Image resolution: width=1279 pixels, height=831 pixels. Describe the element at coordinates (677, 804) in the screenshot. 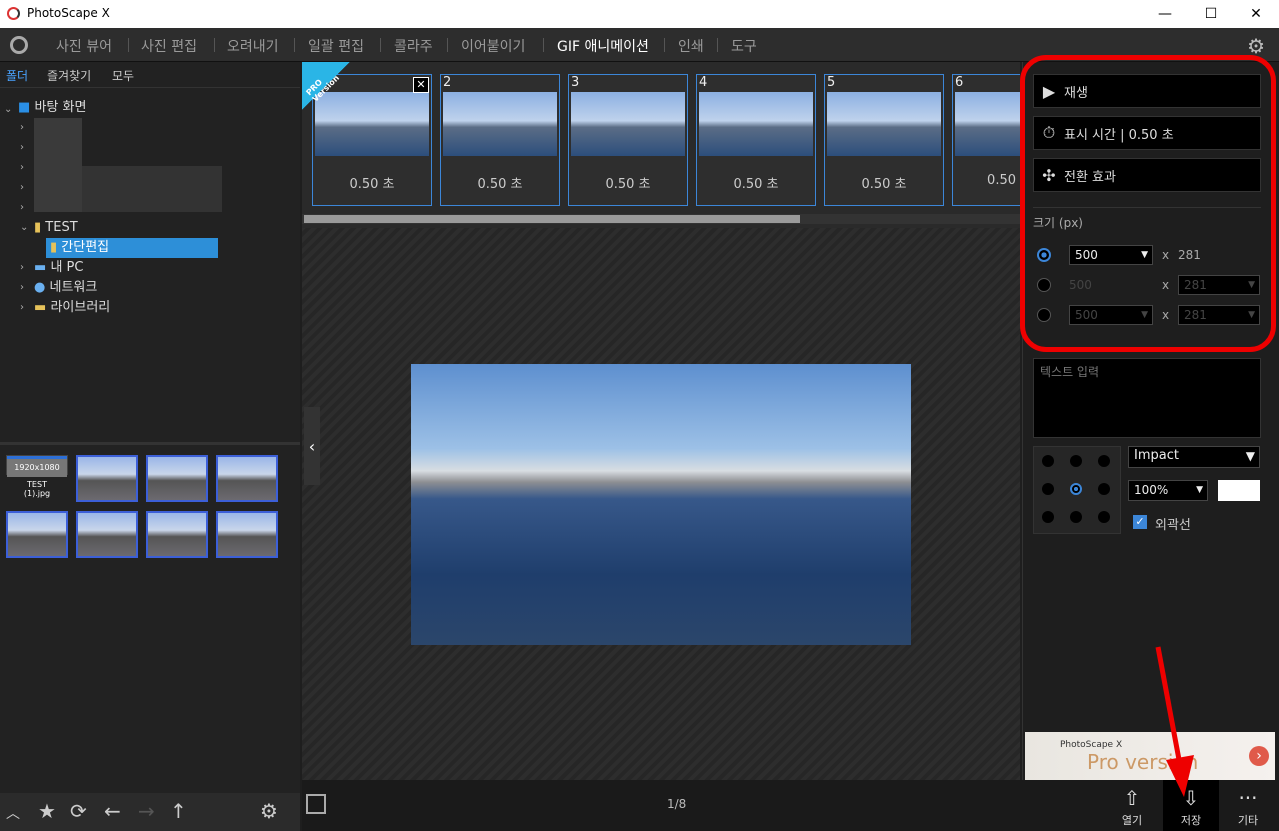

I see `page-indicator: 1/8` at that location.